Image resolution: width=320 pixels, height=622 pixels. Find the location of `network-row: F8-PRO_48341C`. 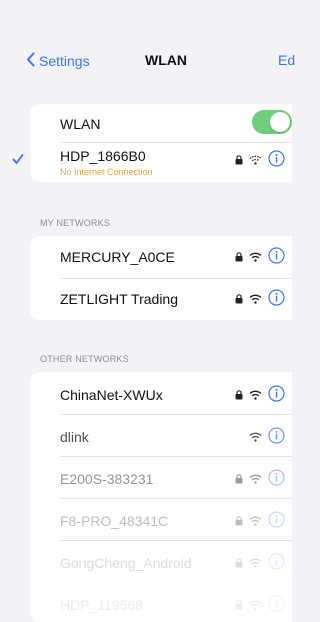

network-row: F8-PRO_48341C is located at coordinates (161, 524).